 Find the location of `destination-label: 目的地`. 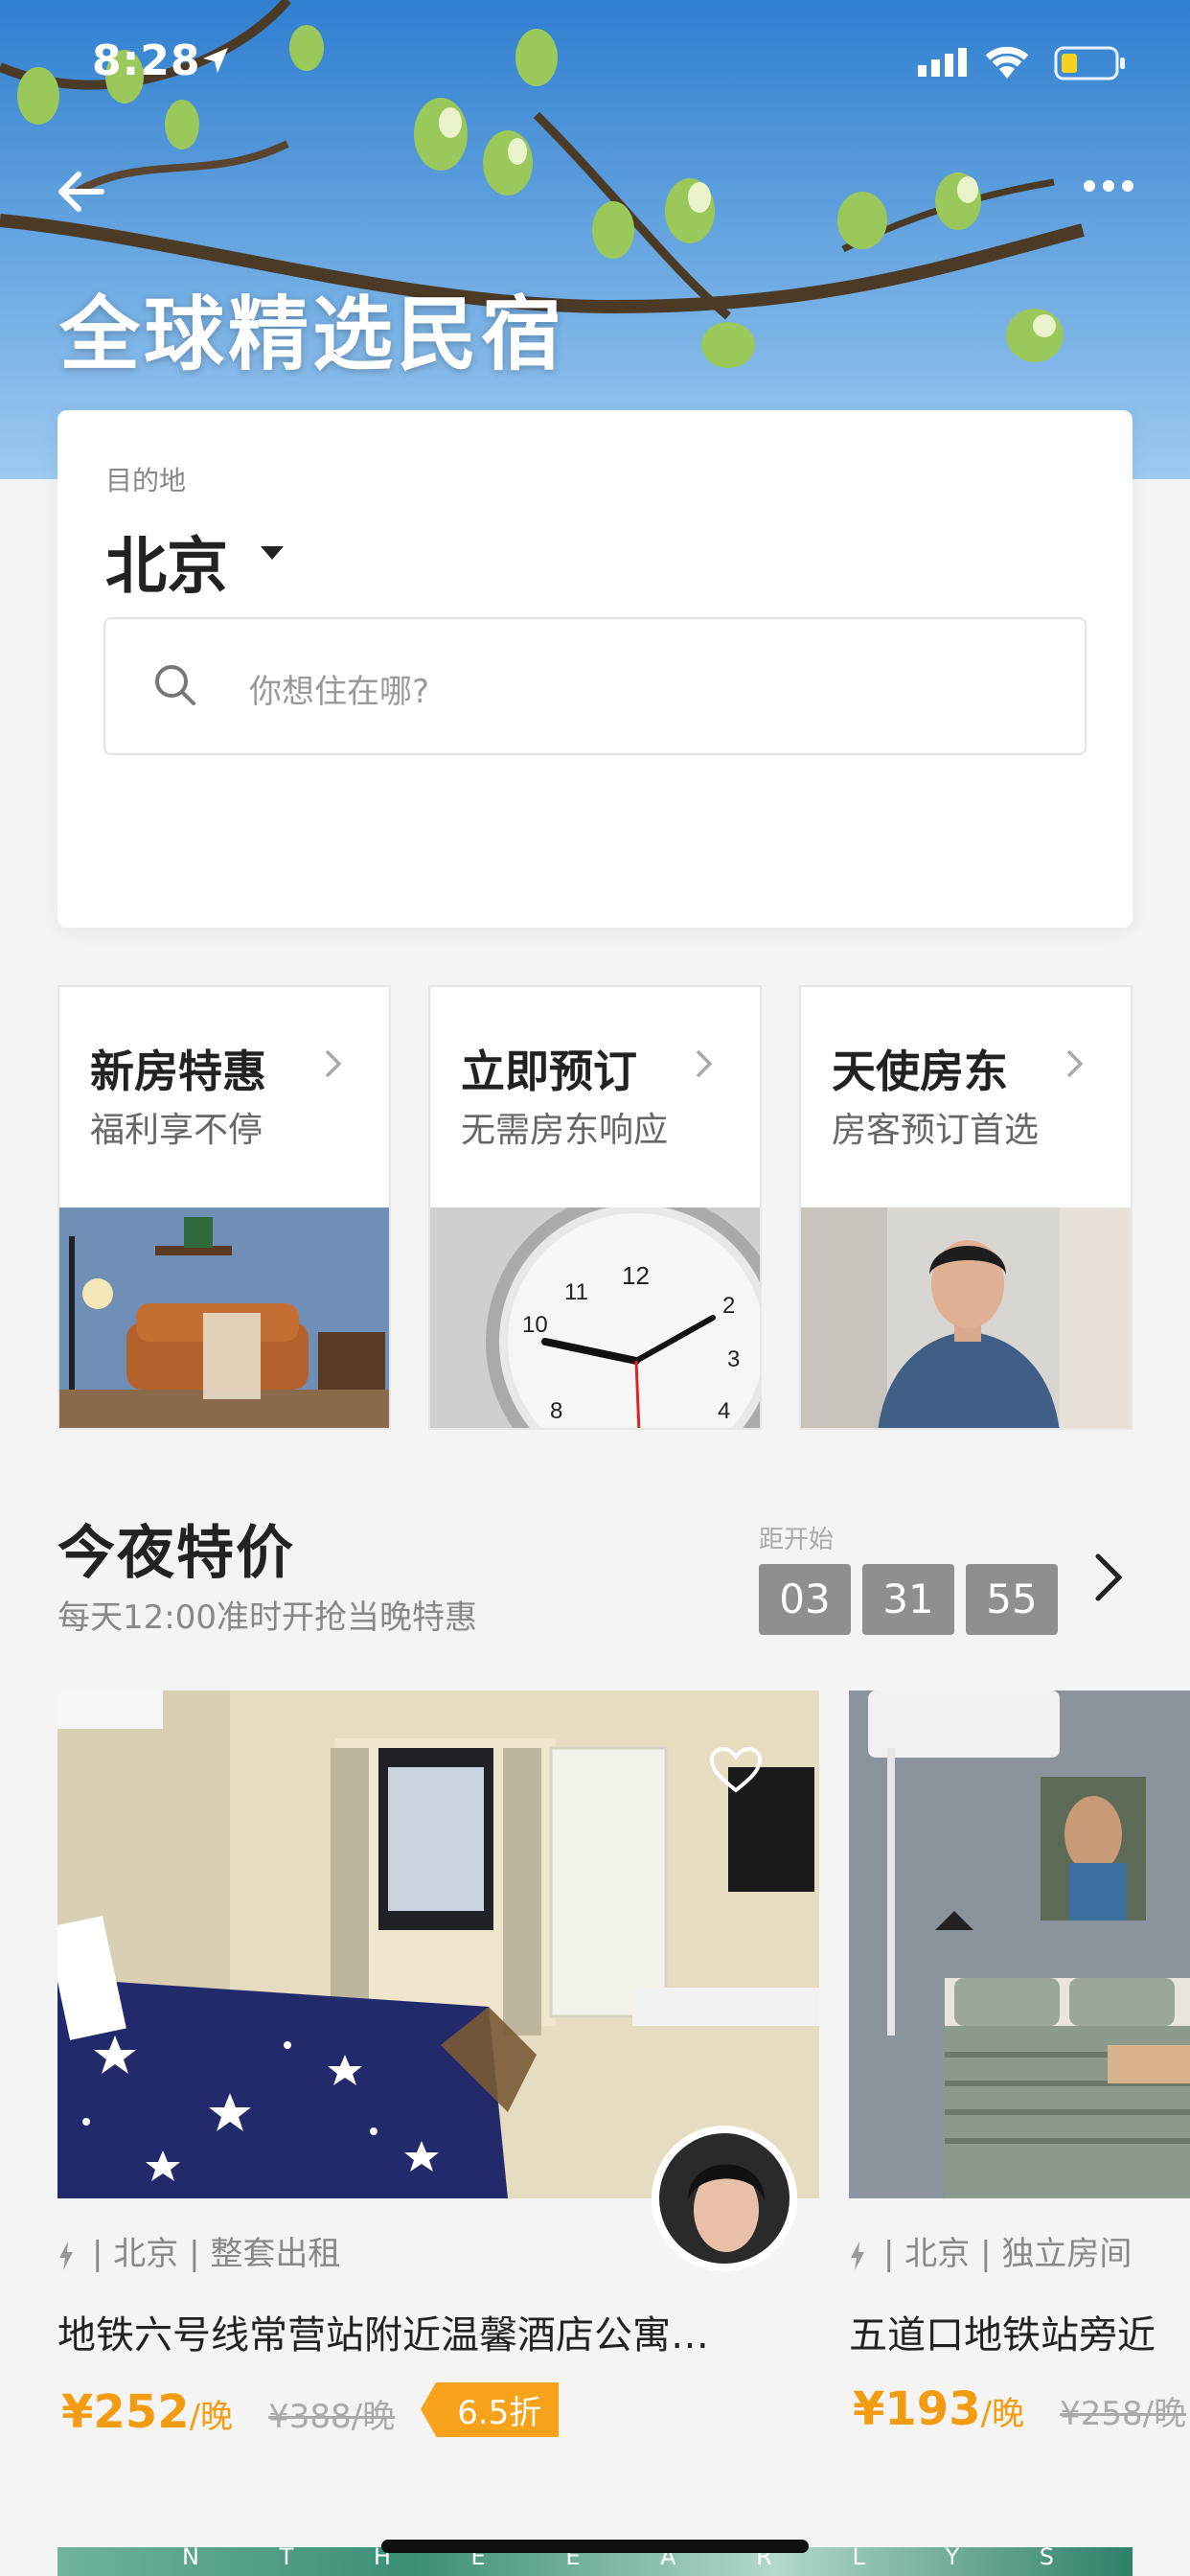

destination-label: 目的地 is located at coordinates (146, 480).